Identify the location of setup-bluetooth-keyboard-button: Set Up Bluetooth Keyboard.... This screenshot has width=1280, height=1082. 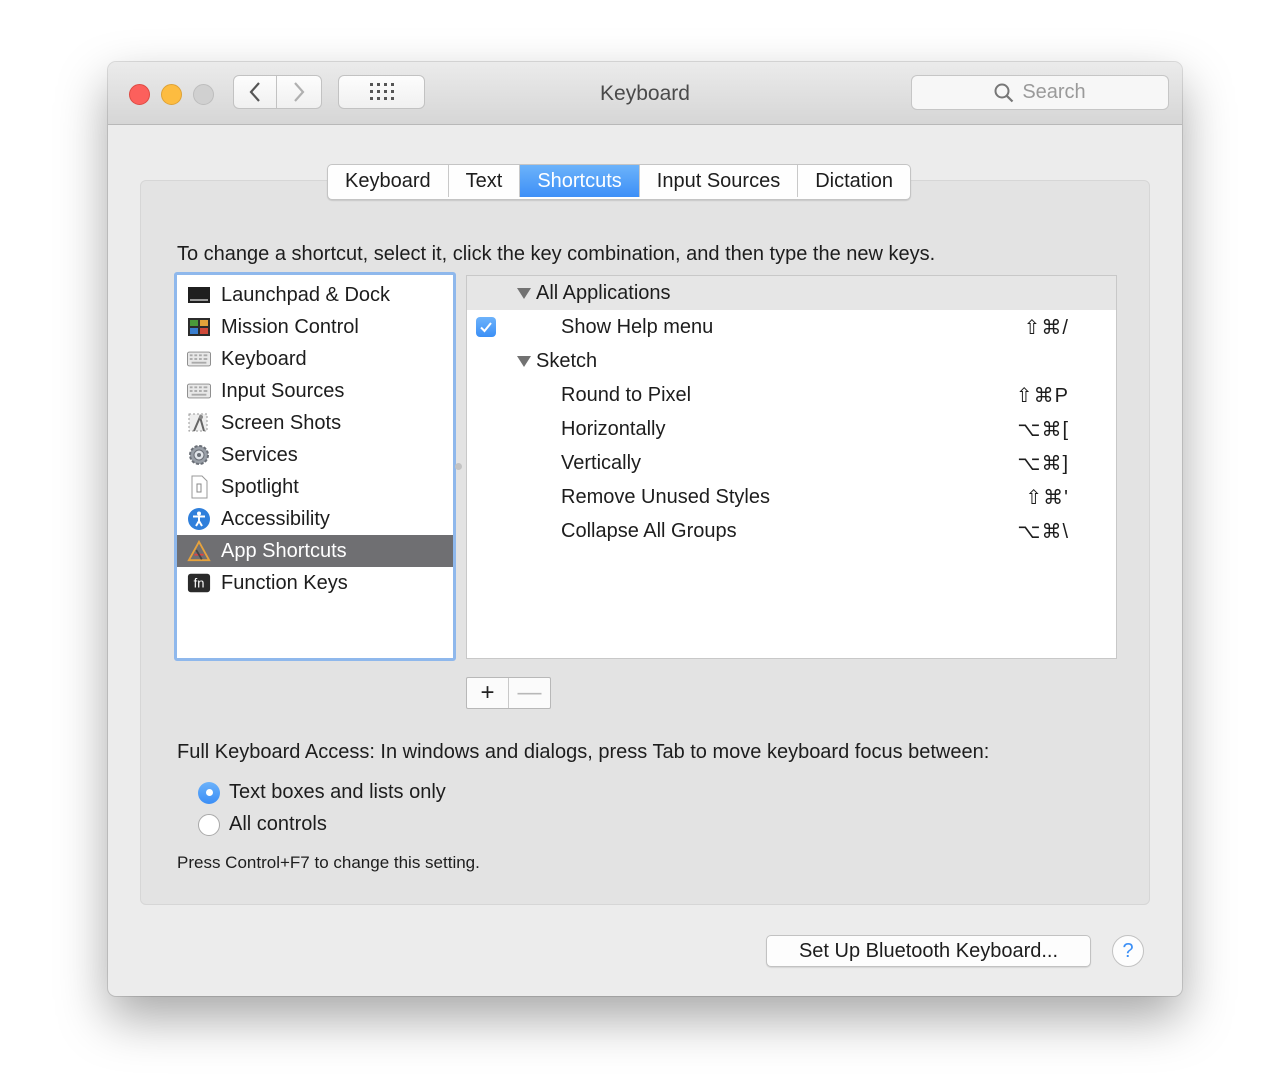
(928, 951).